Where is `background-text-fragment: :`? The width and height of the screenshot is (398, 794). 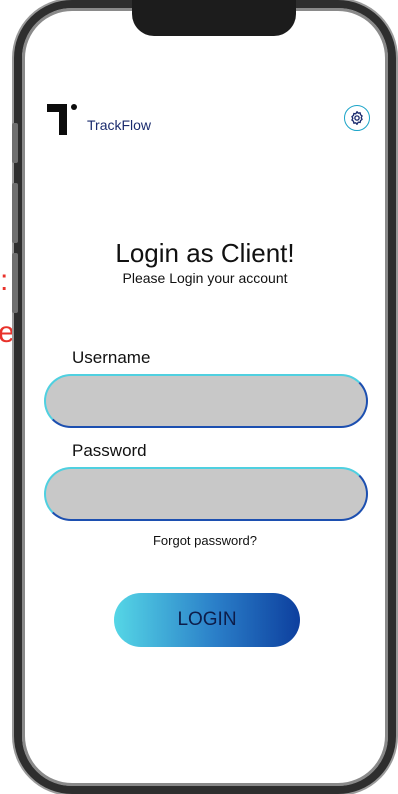
background-text-fragment: : is located at coordinates (4, 280).